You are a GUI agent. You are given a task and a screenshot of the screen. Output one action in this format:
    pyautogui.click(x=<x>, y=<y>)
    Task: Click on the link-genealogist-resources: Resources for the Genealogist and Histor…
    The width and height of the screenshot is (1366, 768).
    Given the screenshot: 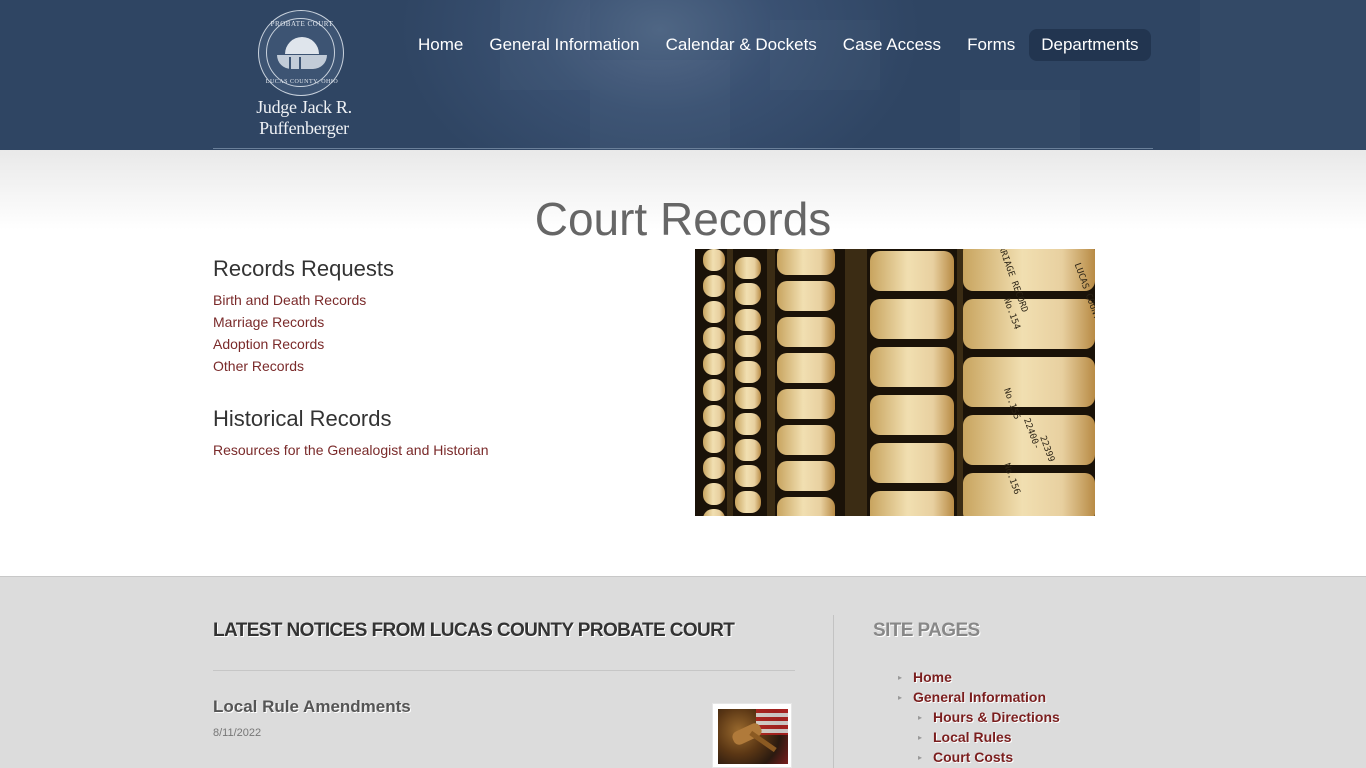 What is the action you would take?
    pyautogui.click(x=350, y=450)
    